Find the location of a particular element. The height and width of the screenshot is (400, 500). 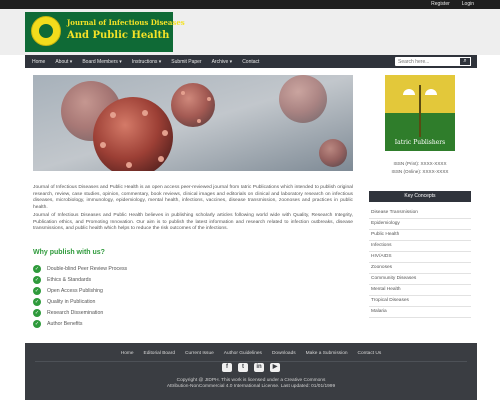

top-utility-bar: Register Login is located at coordinates (250, 4).